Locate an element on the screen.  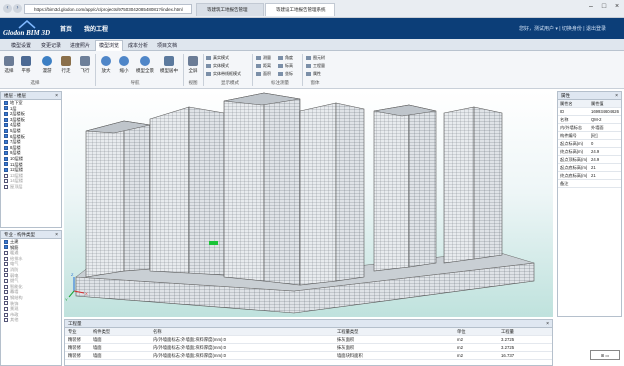
zoom-all-button: 模型全景 is located at coordinates (145, 67).